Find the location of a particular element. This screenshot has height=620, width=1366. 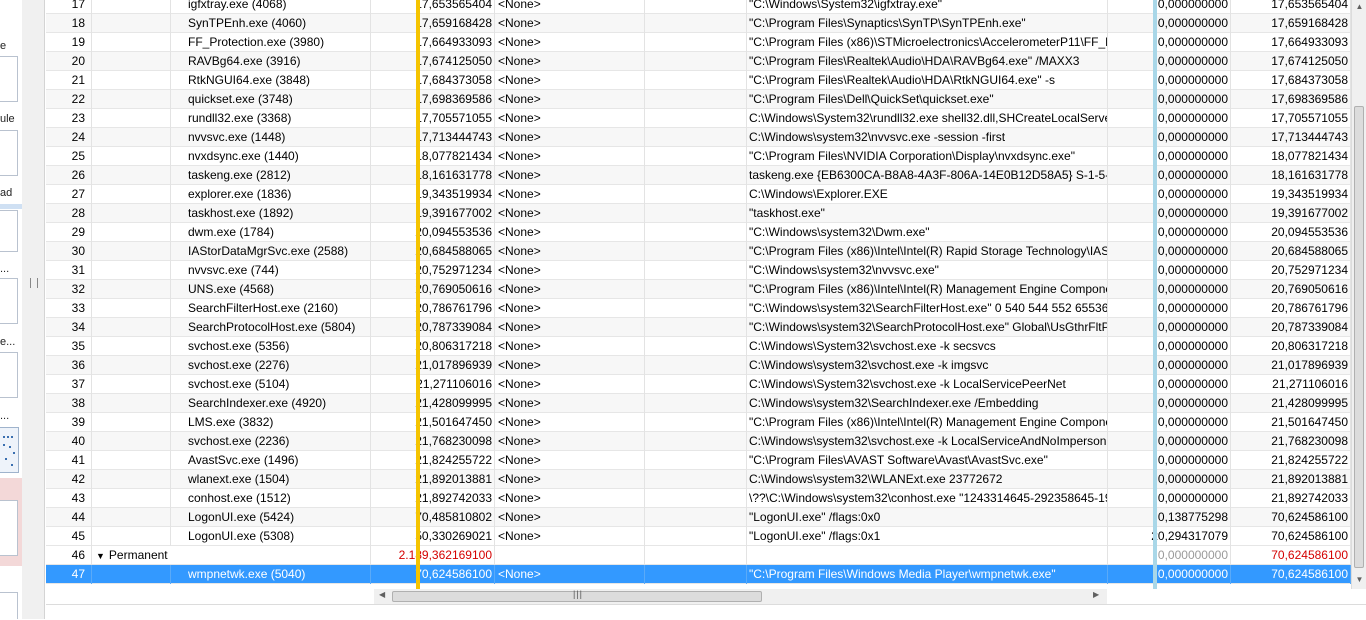

start-time: 20,786761796 is located at coordinates (434, 308).